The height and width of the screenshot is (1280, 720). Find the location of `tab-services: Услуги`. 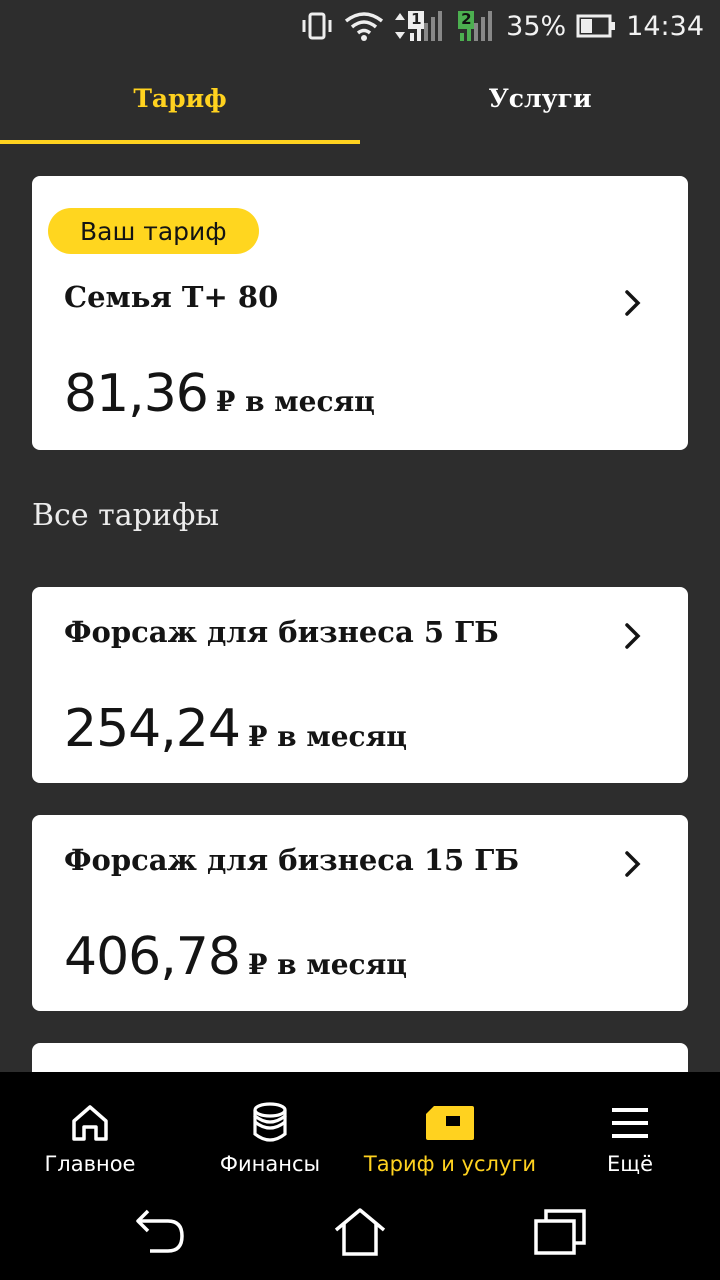

tab-services: Услуги is located at coordinates (540, 98).